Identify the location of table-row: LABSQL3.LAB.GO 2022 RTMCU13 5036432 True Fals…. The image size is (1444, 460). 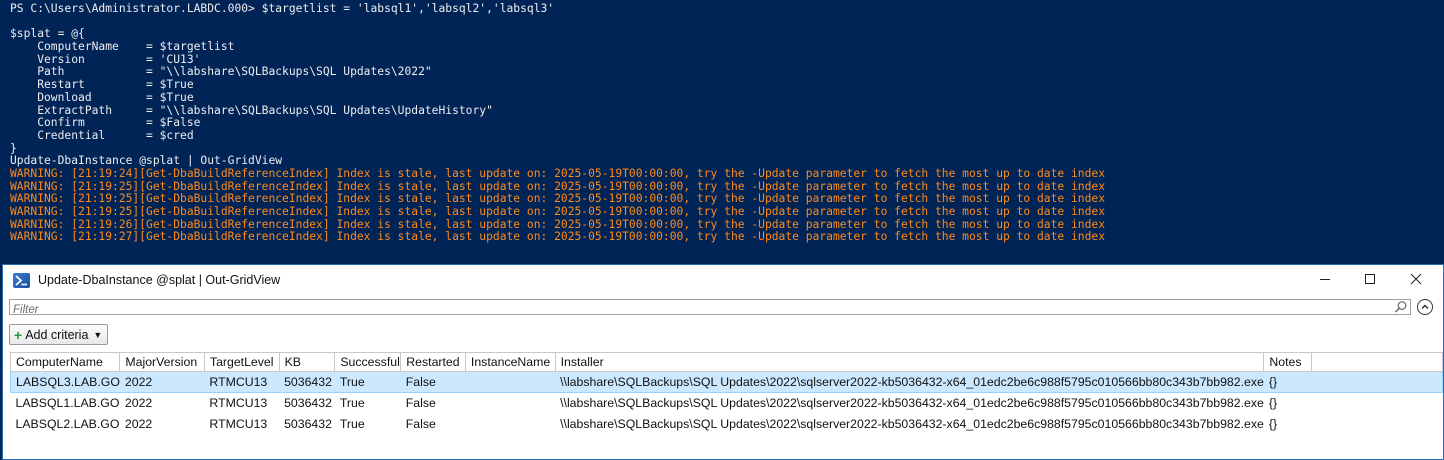
(726, 382).